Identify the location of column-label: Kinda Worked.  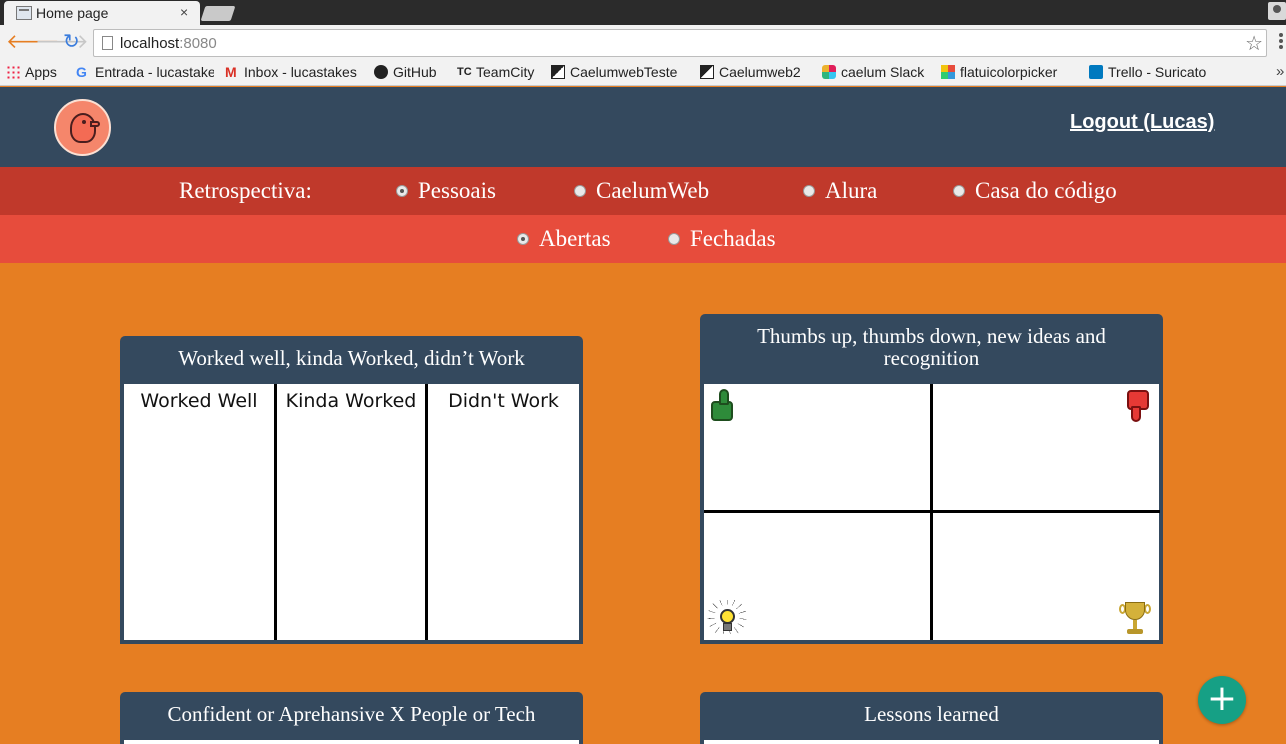
(351, 401).